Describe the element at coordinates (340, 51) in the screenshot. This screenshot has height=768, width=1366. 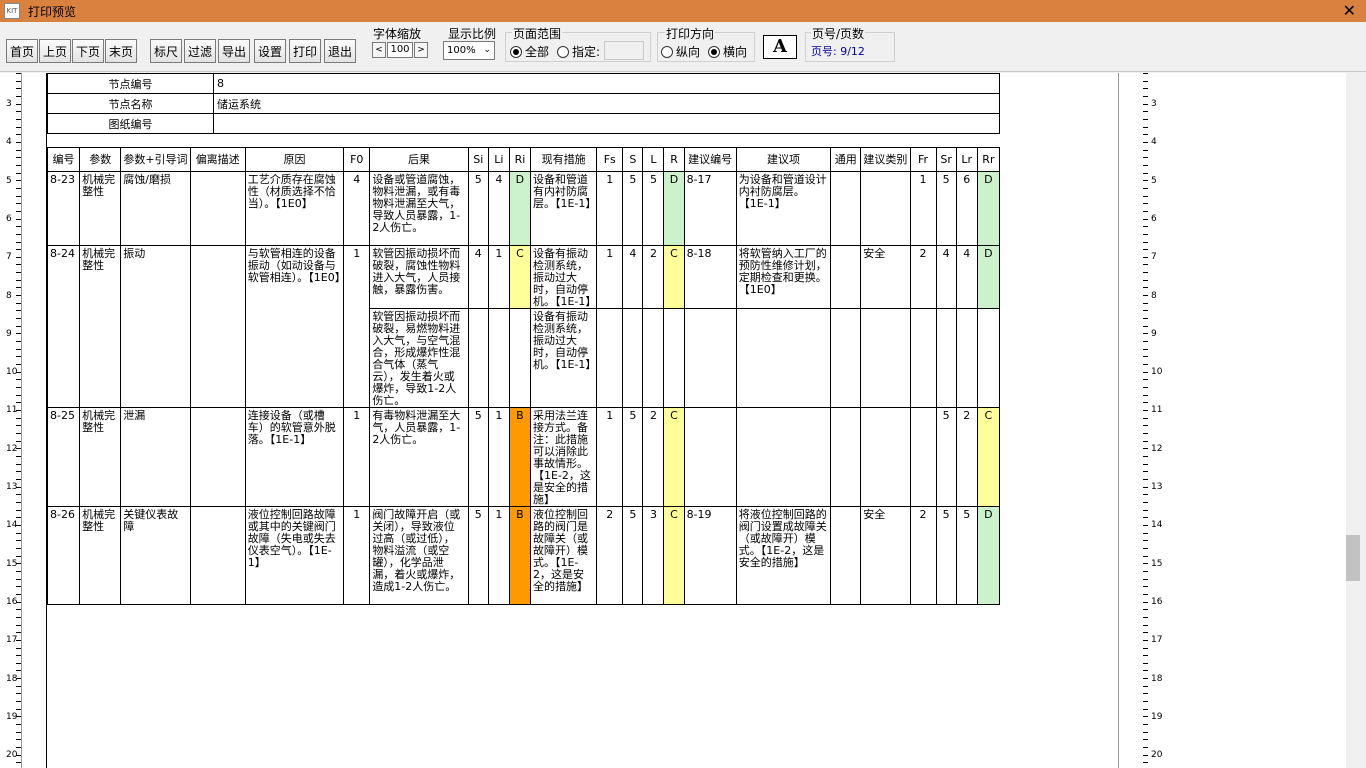
I see `exit-button: 退出` at that location.